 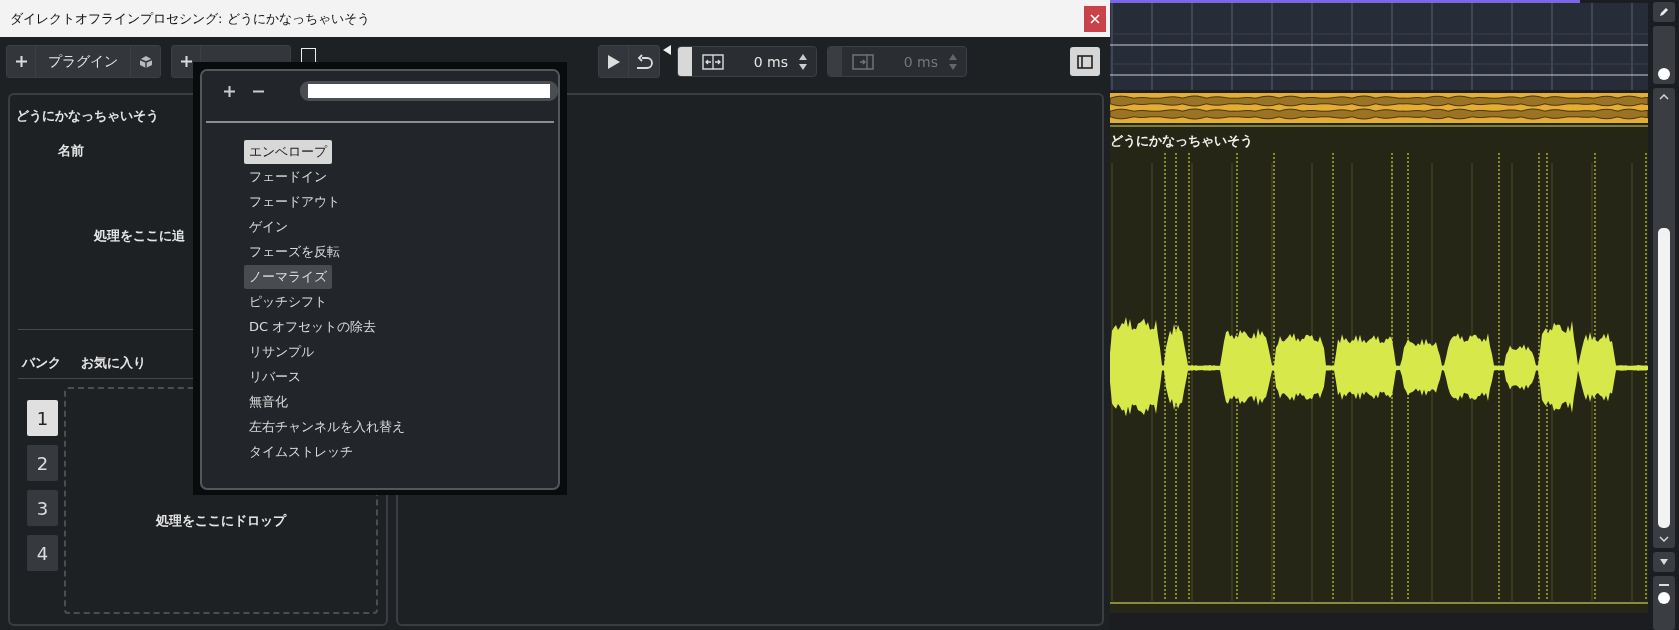 I want to click on add-plugin-button, so click(x=21, y=61).